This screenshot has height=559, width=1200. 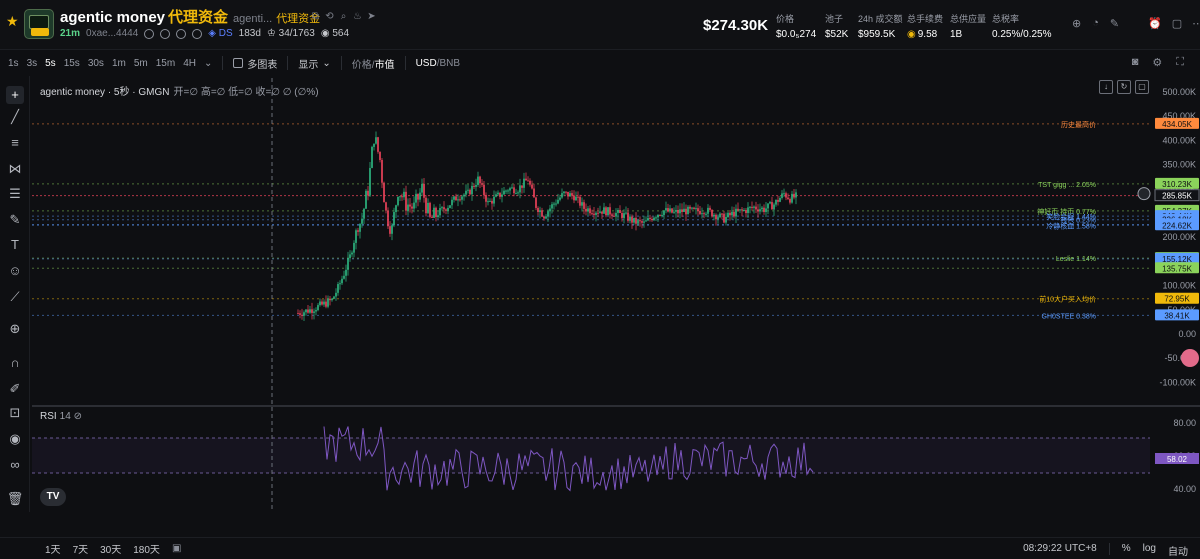 What do you see at coordinates (96, 63) in the screenshot?
I see `tf-30s: 30s` at bounding box center [96, 63].